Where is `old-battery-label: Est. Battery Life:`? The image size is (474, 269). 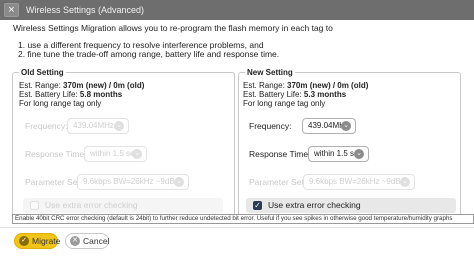
old-battery-label: Est. Battery Life: is located at coordinates (49, 94).